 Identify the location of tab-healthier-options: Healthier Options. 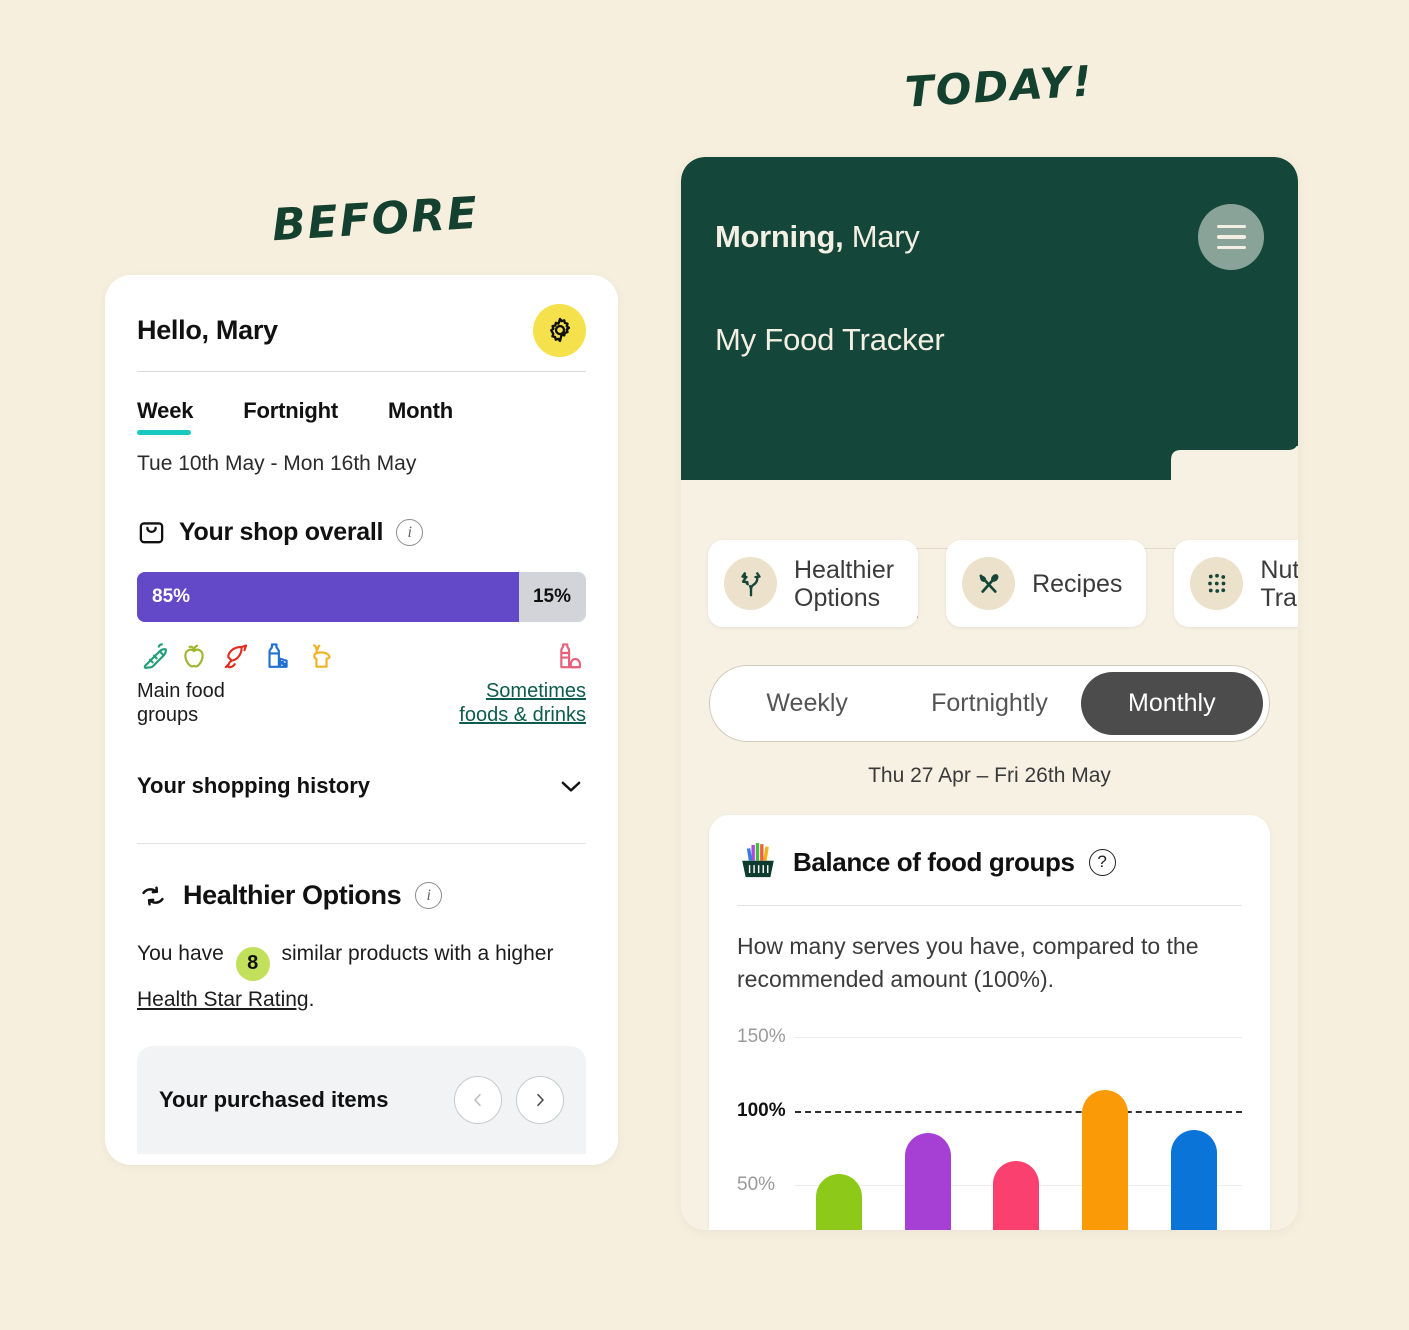
(813, 583).